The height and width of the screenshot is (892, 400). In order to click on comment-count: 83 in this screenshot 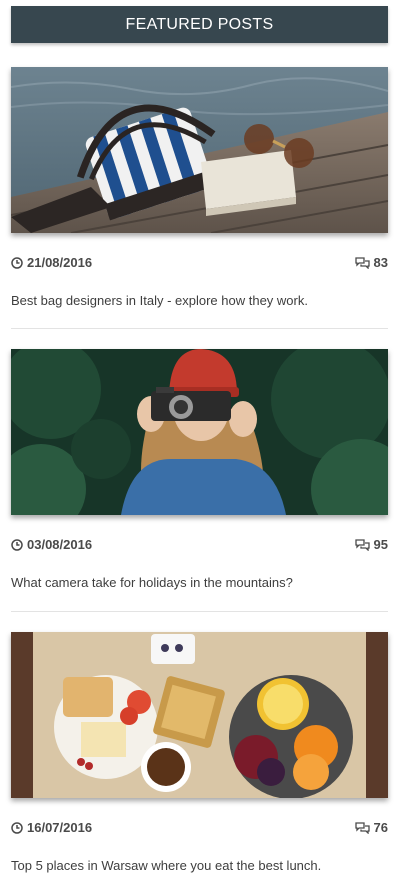, I will do `click(371, 262)`.